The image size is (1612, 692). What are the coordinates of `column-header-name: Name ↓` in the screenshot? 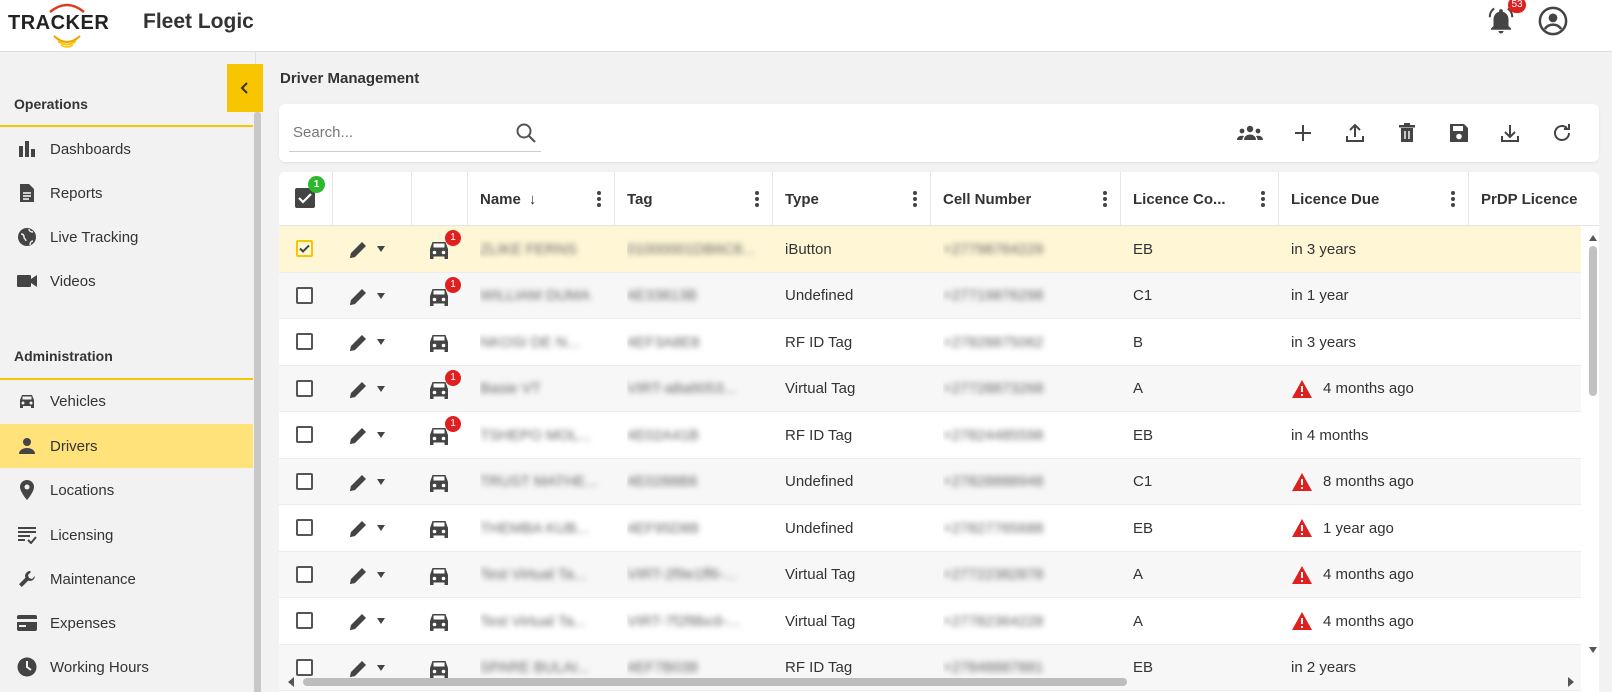 It's located at (541, 199).